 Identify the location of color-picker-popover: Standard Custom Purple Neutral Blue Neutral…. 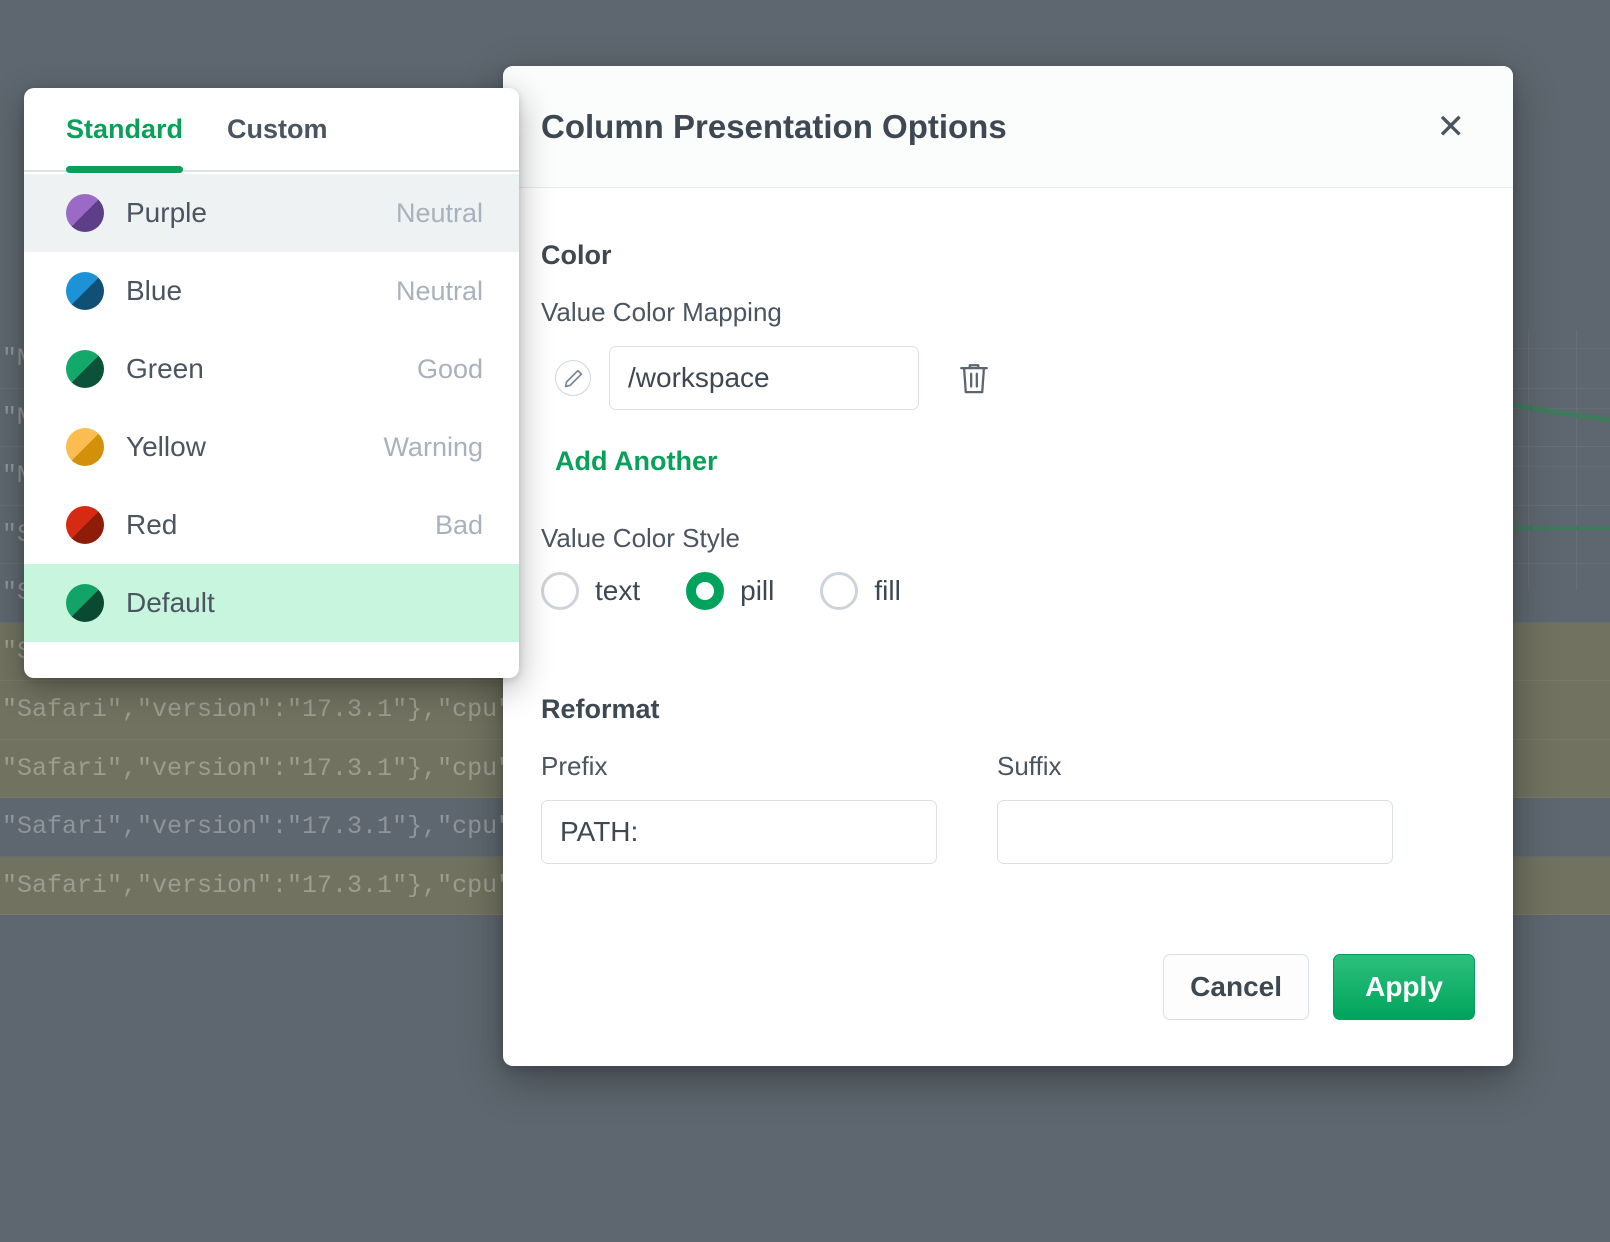
(271, 383).